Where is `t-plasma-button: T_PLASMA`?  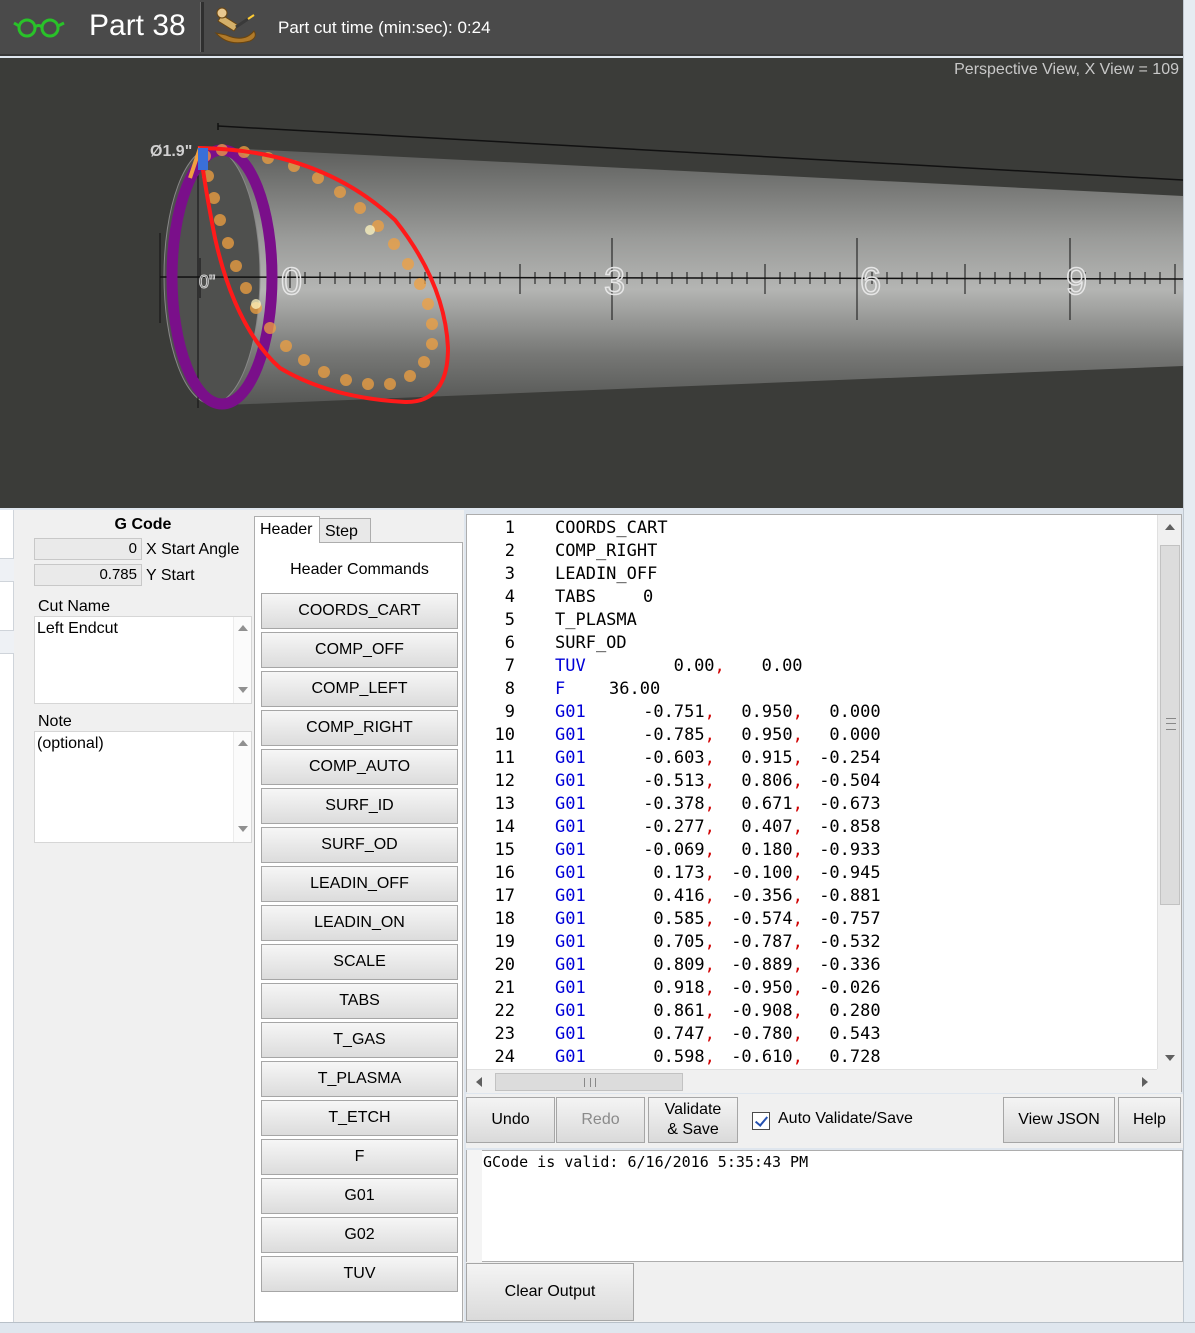 t-plasma-button: T_PLASMA is located at coordinates (359, 1079).